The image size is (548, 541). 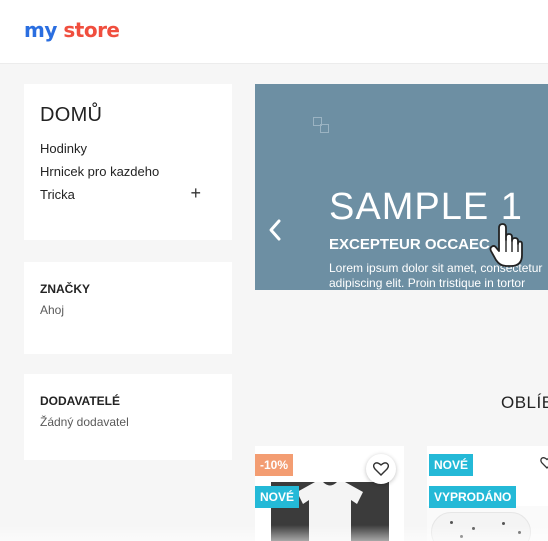 I want to click on sold-out-badge: VYPRODÁNO, so click(x=473, y=497).